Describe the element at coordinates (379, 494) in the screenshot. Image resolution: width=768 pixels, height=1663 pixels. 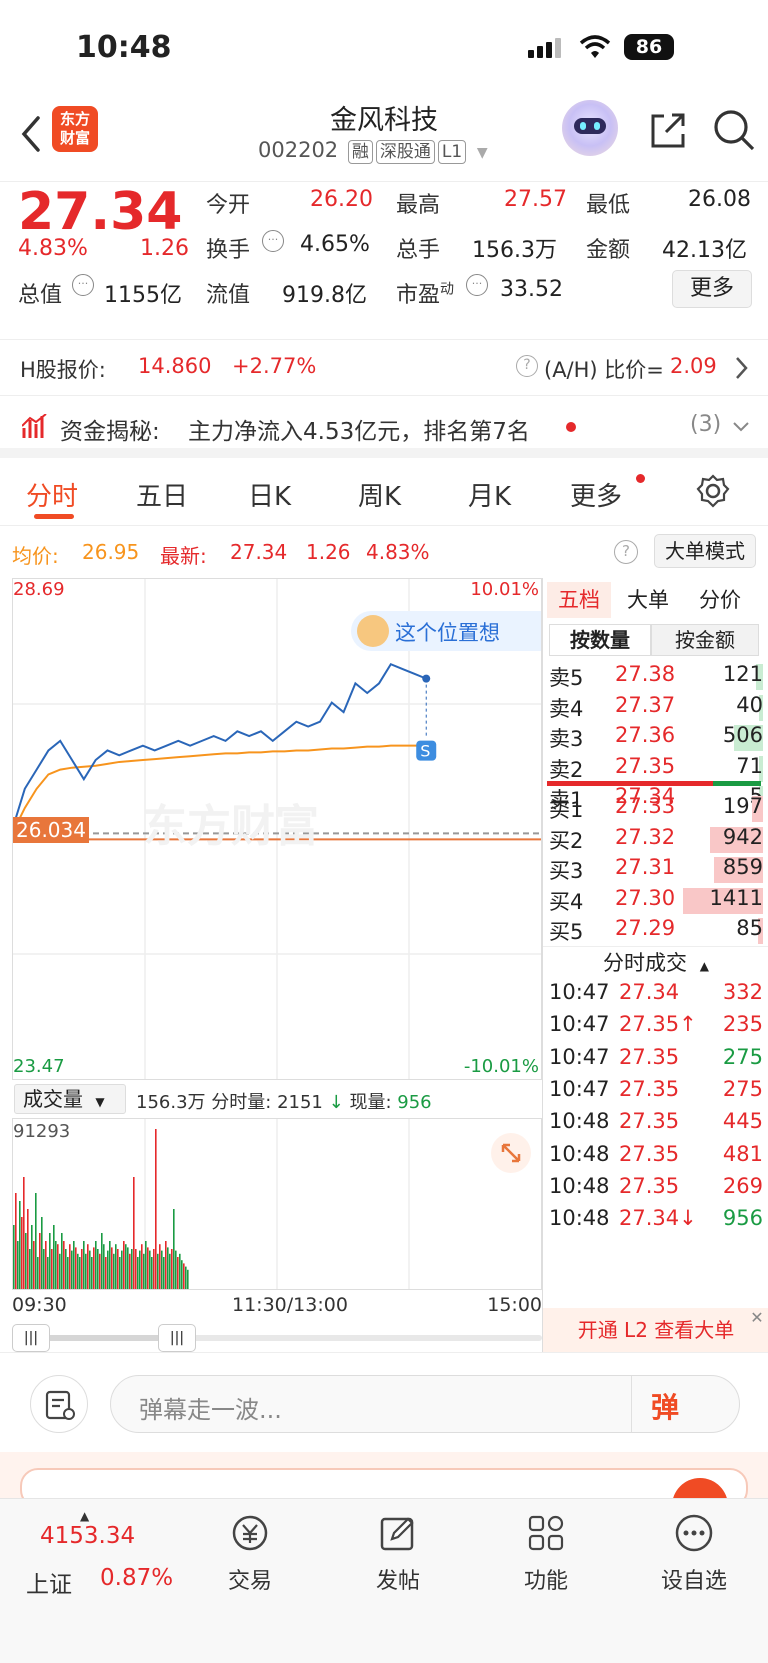
I see `tab-week-k: 周K` at that location.